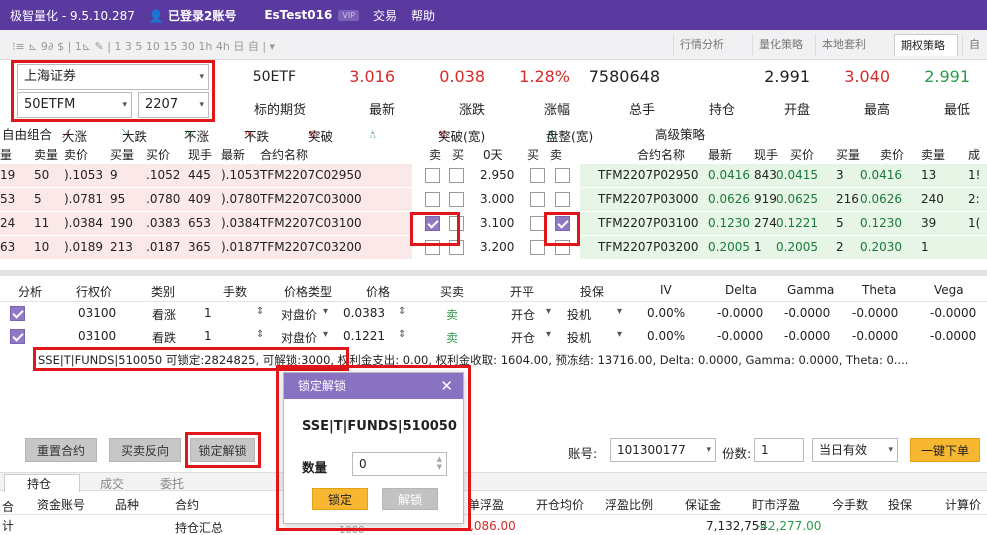  I want to click on menu-help: 帮助, so click(423, 15).